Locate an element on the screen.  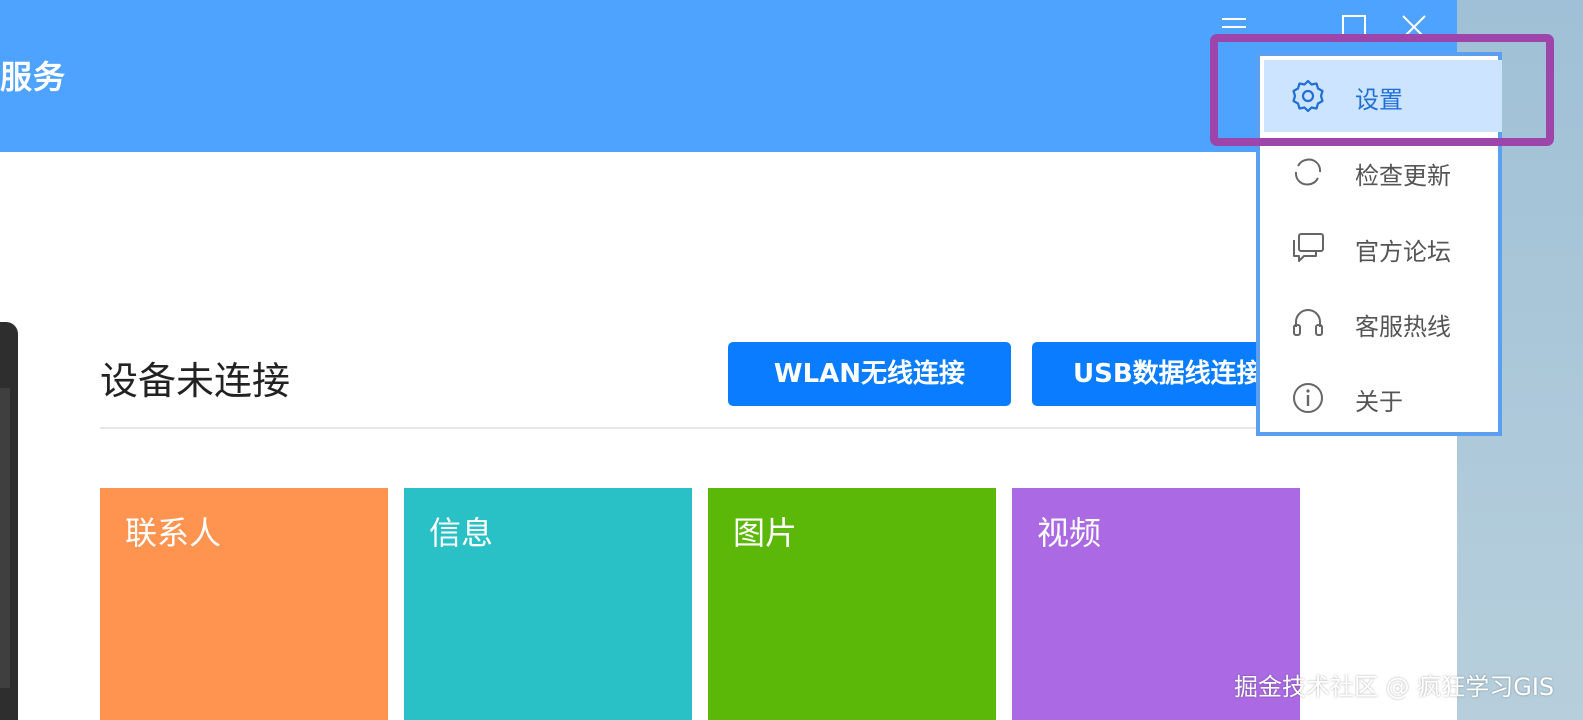
menu-item-label: 客服热线 is located at coordinates (1403, 327).